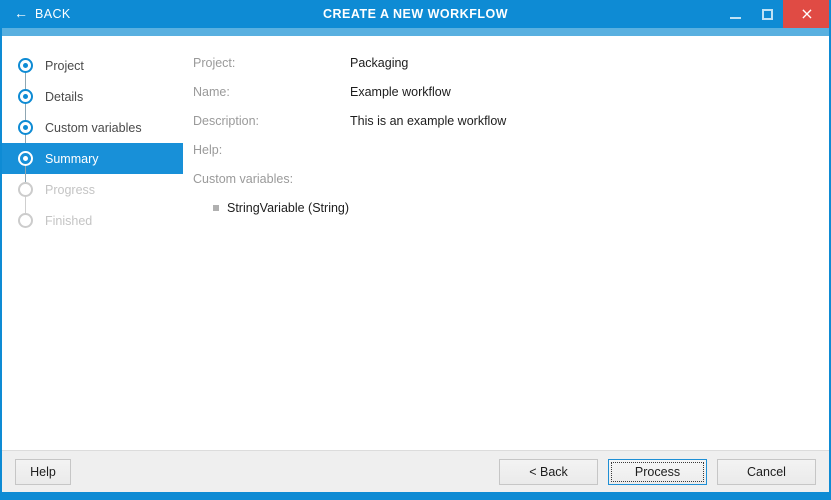 This screenshot has width=831, height=500. I want to click on sidebar-item-label: Project, so click(64, 65).